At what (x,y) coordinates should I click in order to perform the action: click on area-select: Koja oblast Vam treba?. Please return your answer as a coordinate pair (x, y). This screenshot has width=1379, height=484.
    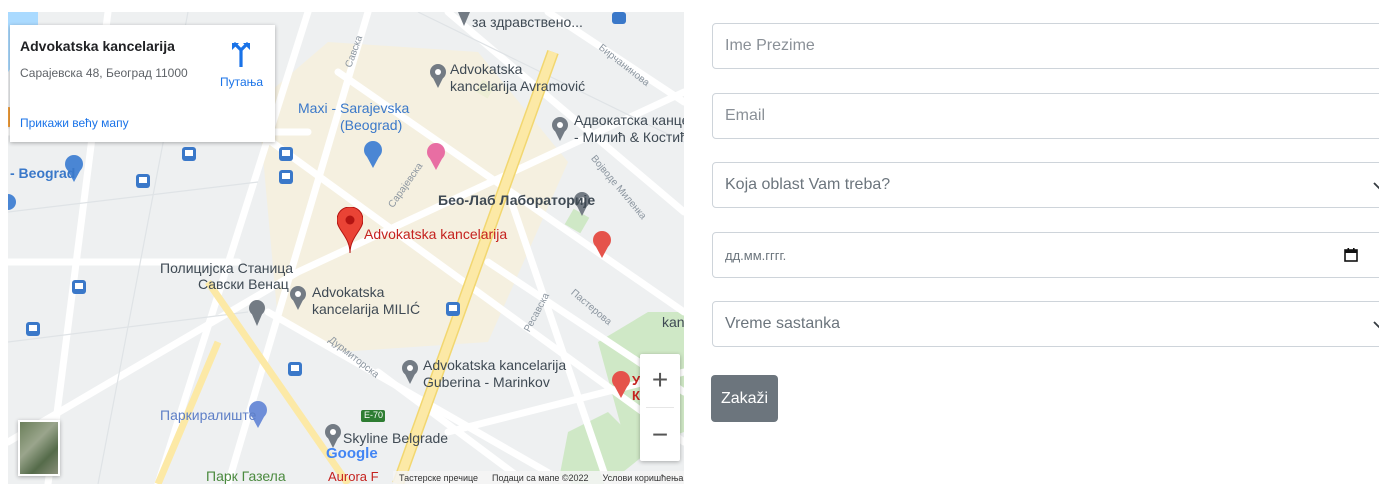
    Looking at the image, I should click on (1045, 185).